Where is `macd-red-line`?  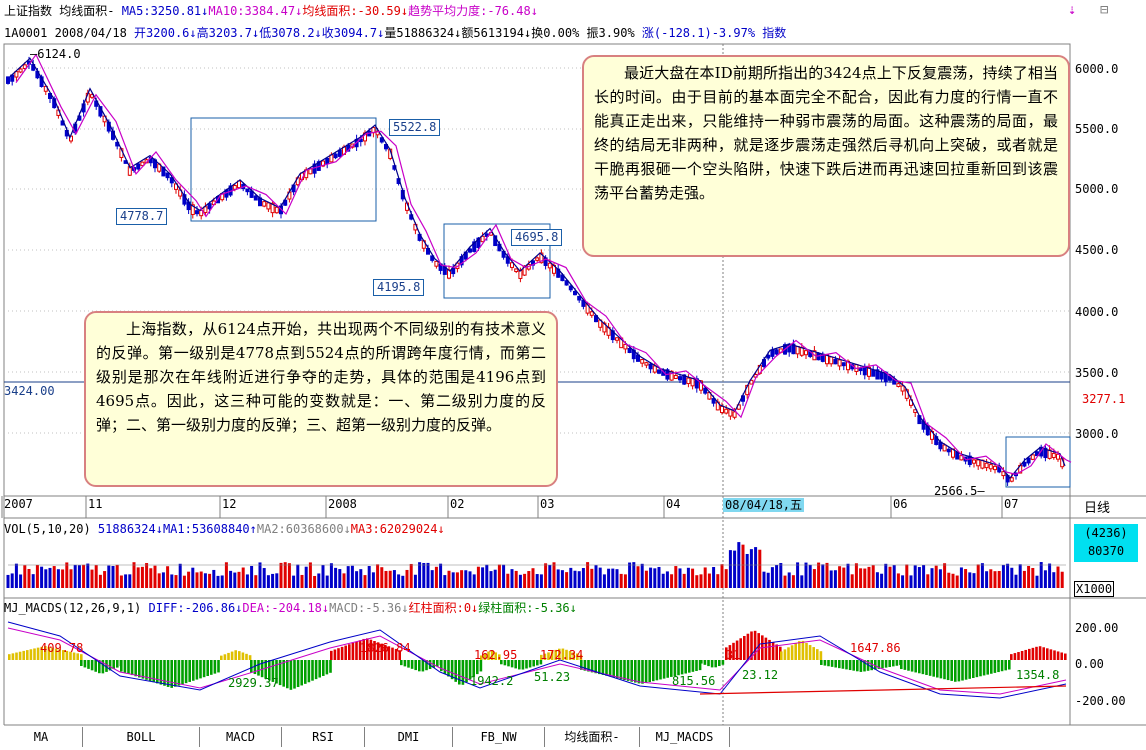
macd-red-line is located at coordinates (883, 690).